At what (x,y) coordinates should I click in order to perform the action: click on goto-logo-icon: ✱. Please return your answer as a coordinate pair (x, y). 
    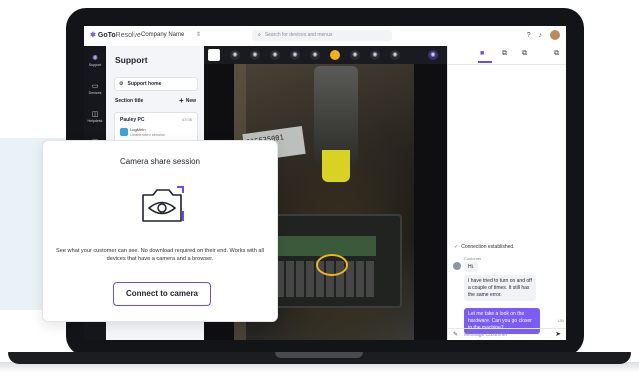
    Looking at the image, I should click on (93, 35).